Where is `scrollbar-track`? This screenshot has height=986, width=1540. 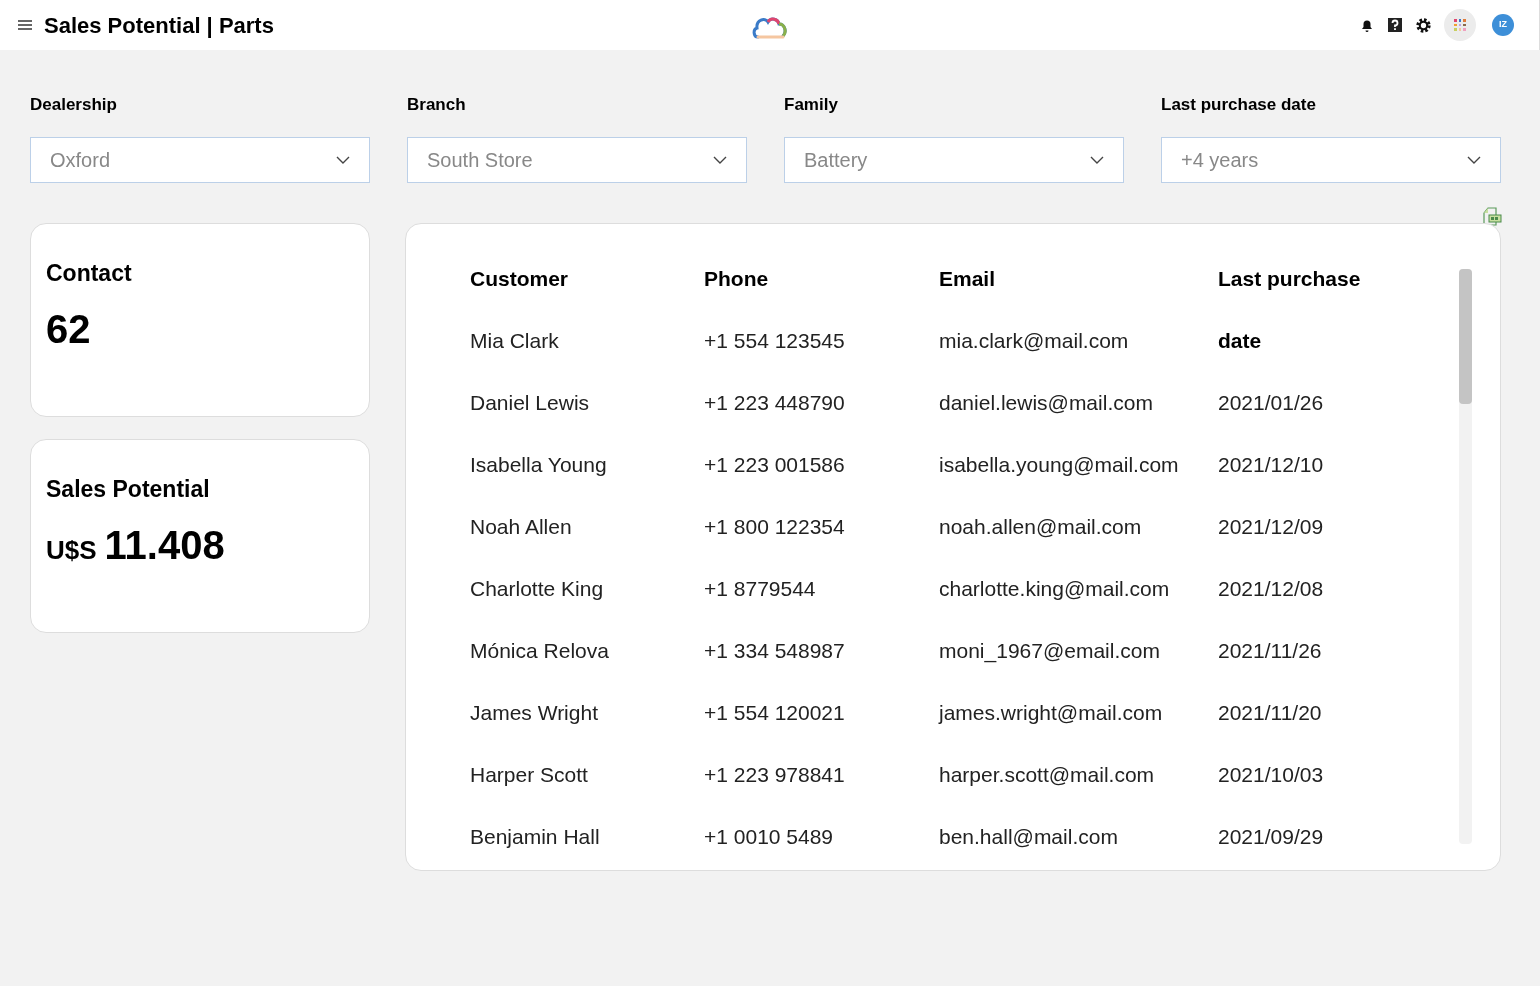
scrollbar-track is located at coordinates (1465, 556).